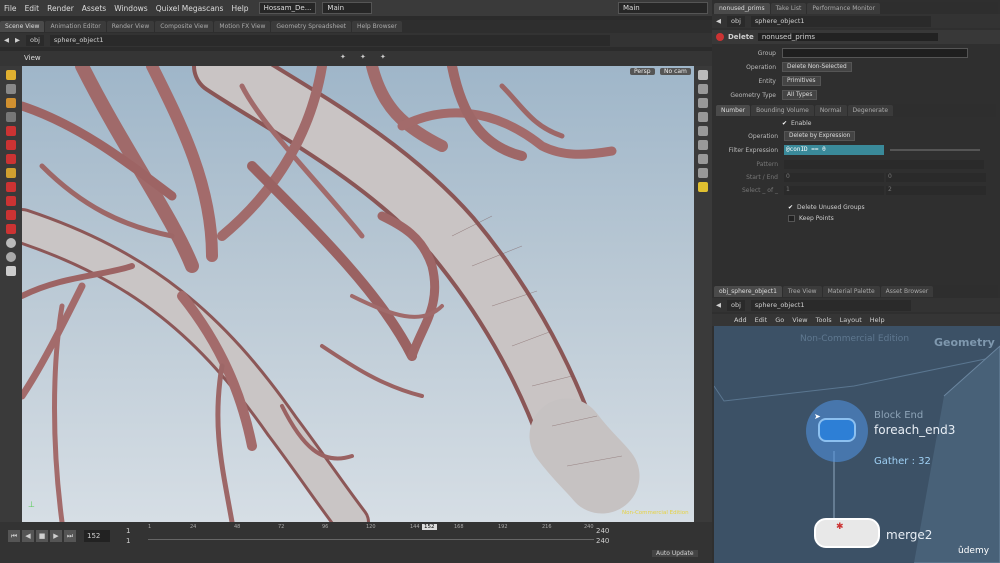  What do you see at coordinates (736, 21) in the screenshot?
I see `param-path-obj: obj` at bounding box center [736, 21].